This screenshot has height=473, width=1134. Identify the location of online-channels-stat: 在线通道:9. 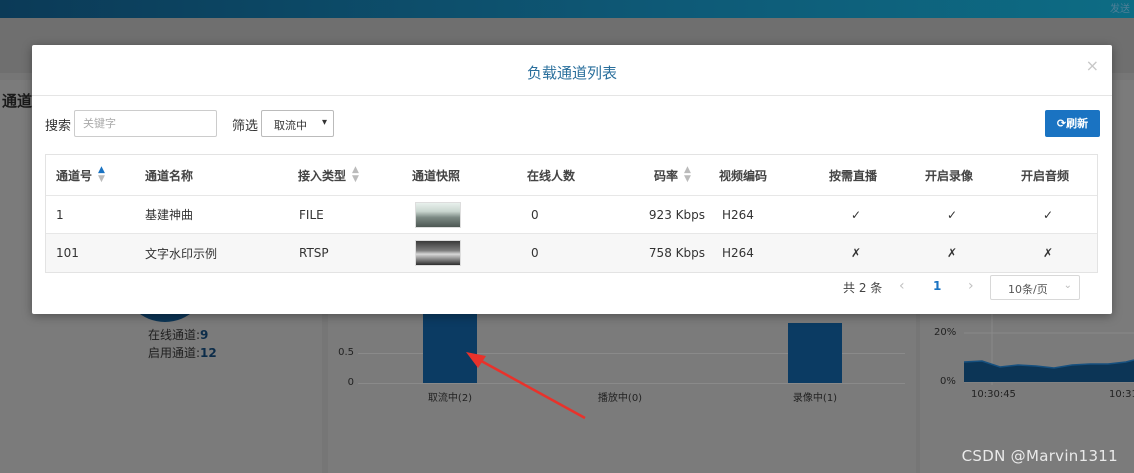
(178, 334).